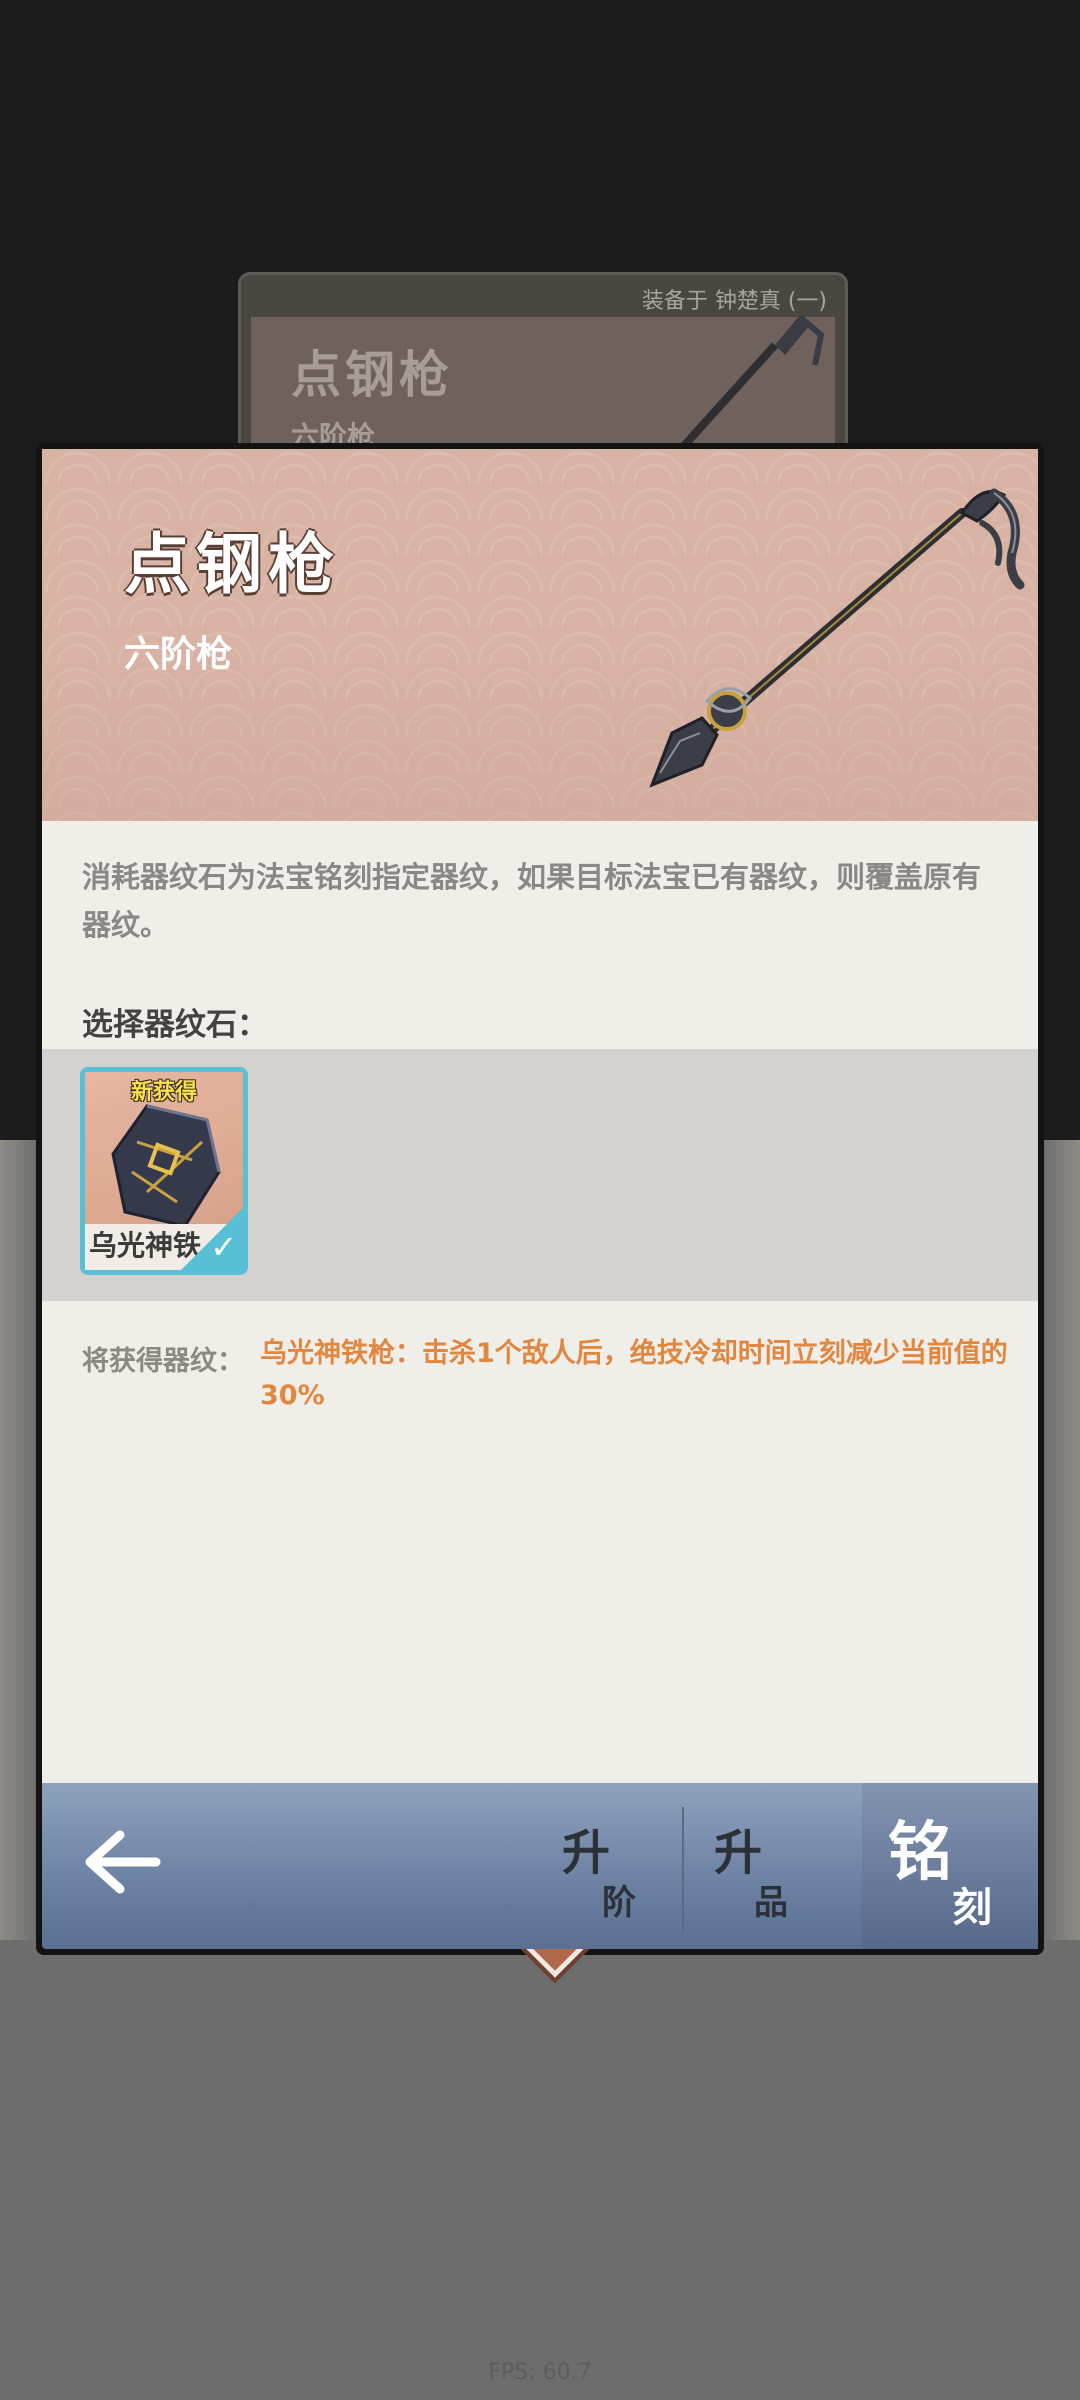 This screenshot has width=1080, height=2400. Describe the element at coordinates (540, 1866) in the screenshot. I see `bottom-nav: 升 阶 升 品 铭 刻` at that location.